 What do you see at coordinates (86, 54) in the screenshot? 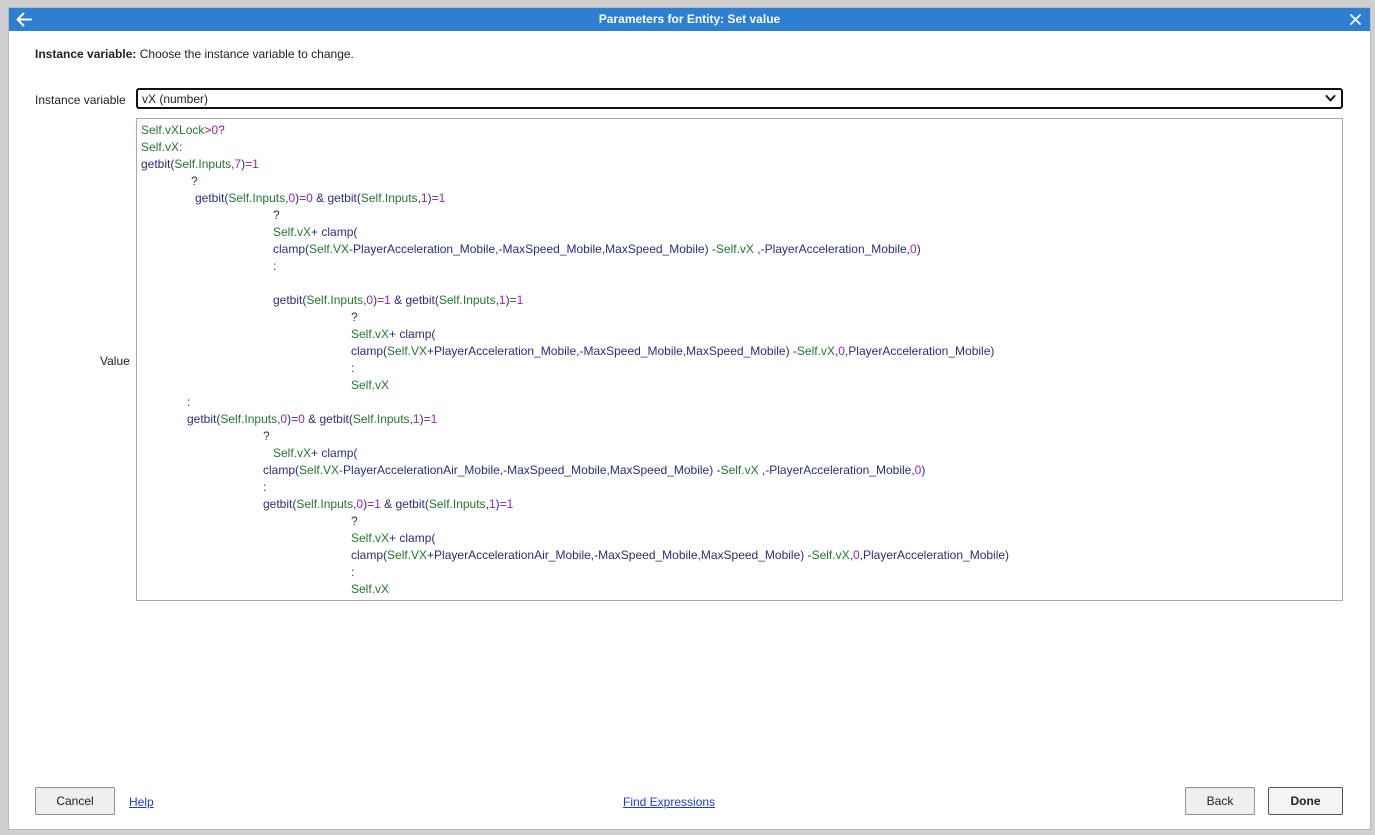
I see `parameter-name: Instance variable:` at bounding box center [86, 54].